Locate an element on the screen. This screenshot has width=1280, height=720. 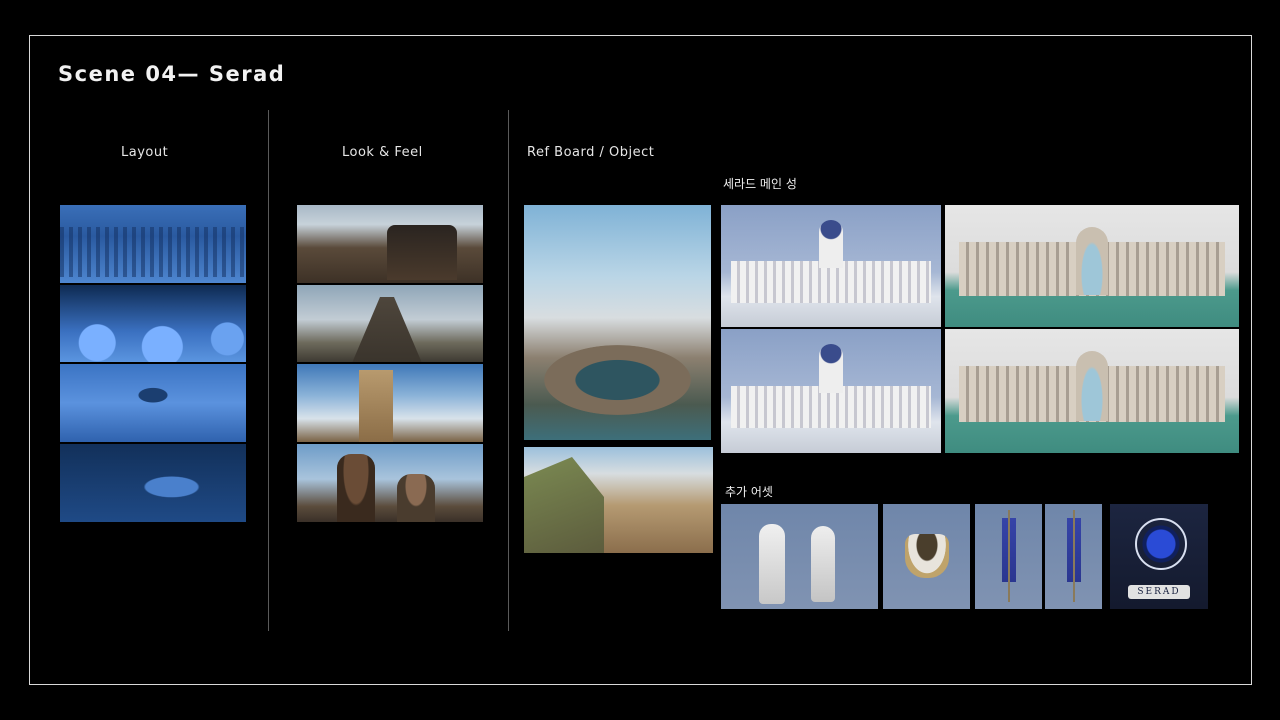
asset-knight-statues is located at coordinates (799, 556).